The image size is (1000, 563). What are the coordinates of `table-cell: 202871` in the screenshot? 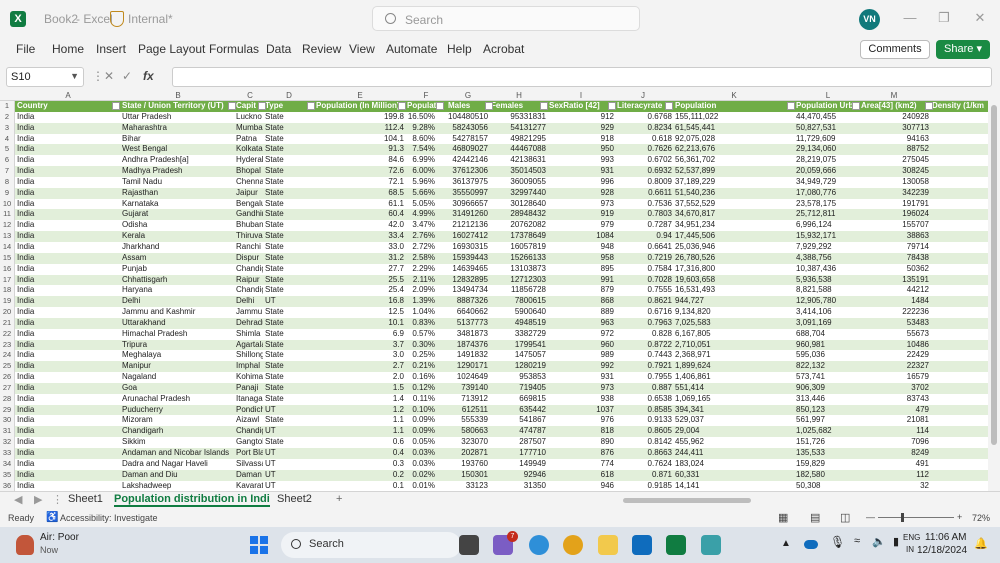 It's located at (468, 453).